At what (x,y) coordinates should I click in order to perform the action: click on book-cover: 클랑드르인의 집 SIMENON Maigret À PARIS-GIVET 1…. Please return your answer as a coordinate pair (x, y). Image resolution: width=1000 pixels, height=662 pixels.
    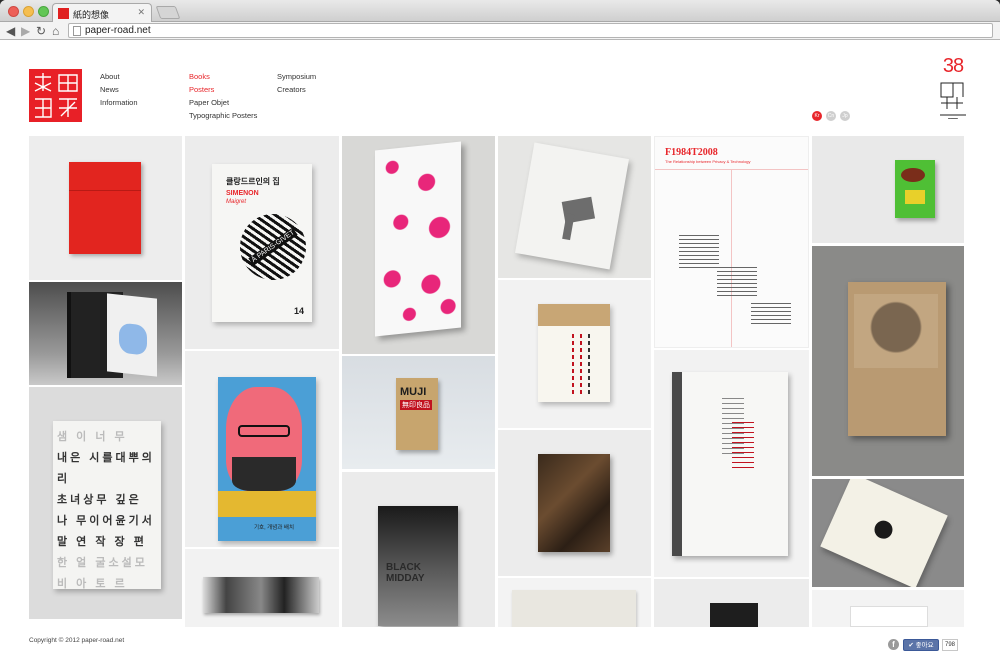
    Looking at the image, I should click on (262, 243).